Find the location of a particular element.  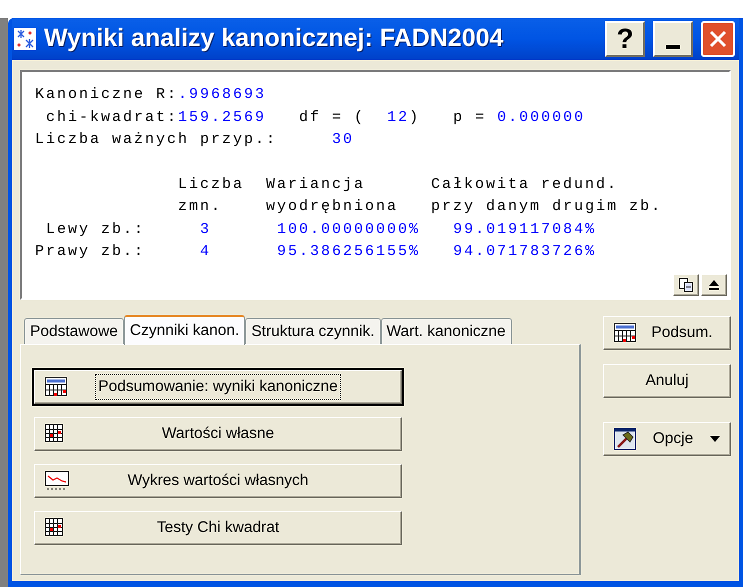

app-icon is located at coordinates (25, 39).